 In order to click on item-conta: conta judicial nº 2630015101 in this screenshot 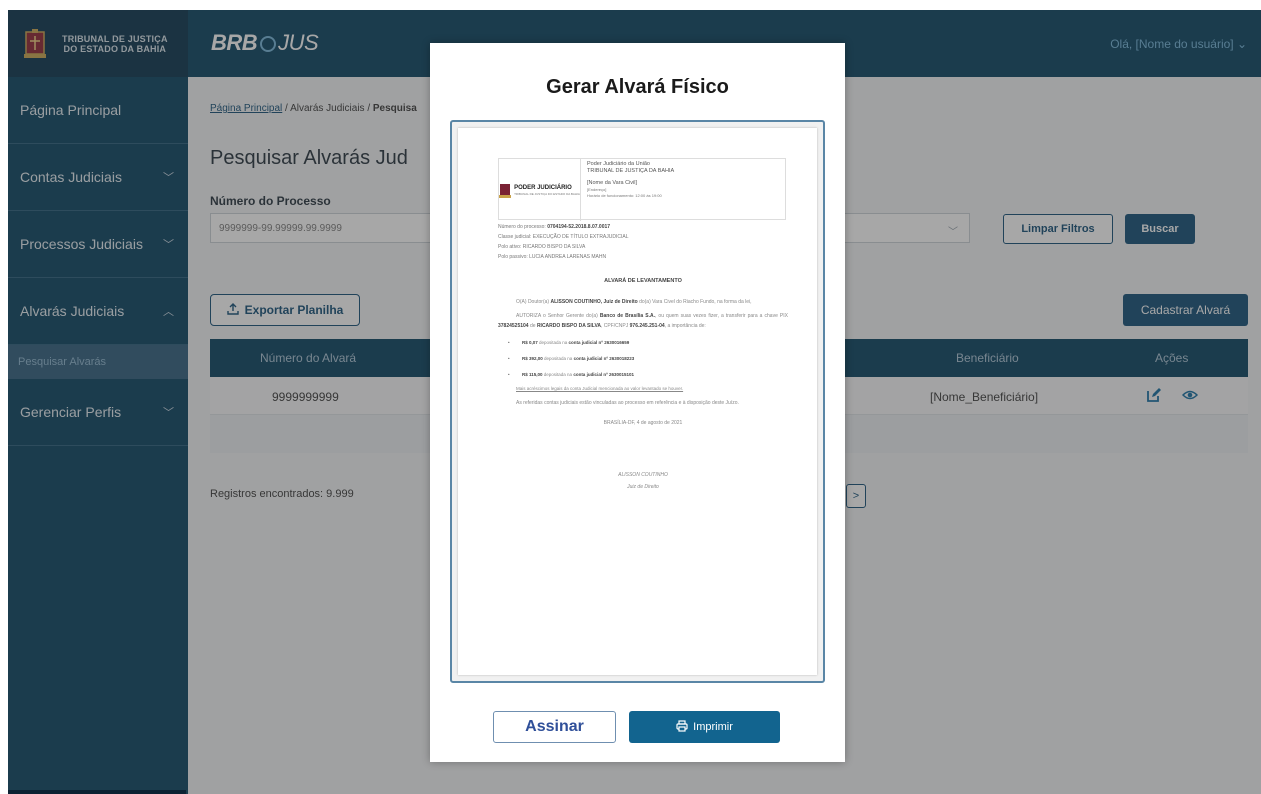, I will do `click(603, 374)`.